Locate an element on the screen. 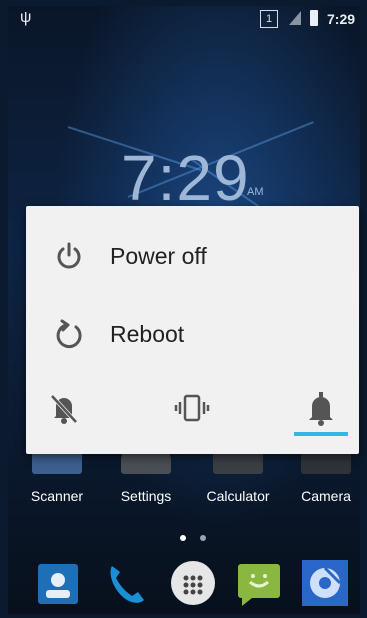 The height and width of the screenshot is (618, 367). app-camera: Camera is located at coordinates (325, 475).